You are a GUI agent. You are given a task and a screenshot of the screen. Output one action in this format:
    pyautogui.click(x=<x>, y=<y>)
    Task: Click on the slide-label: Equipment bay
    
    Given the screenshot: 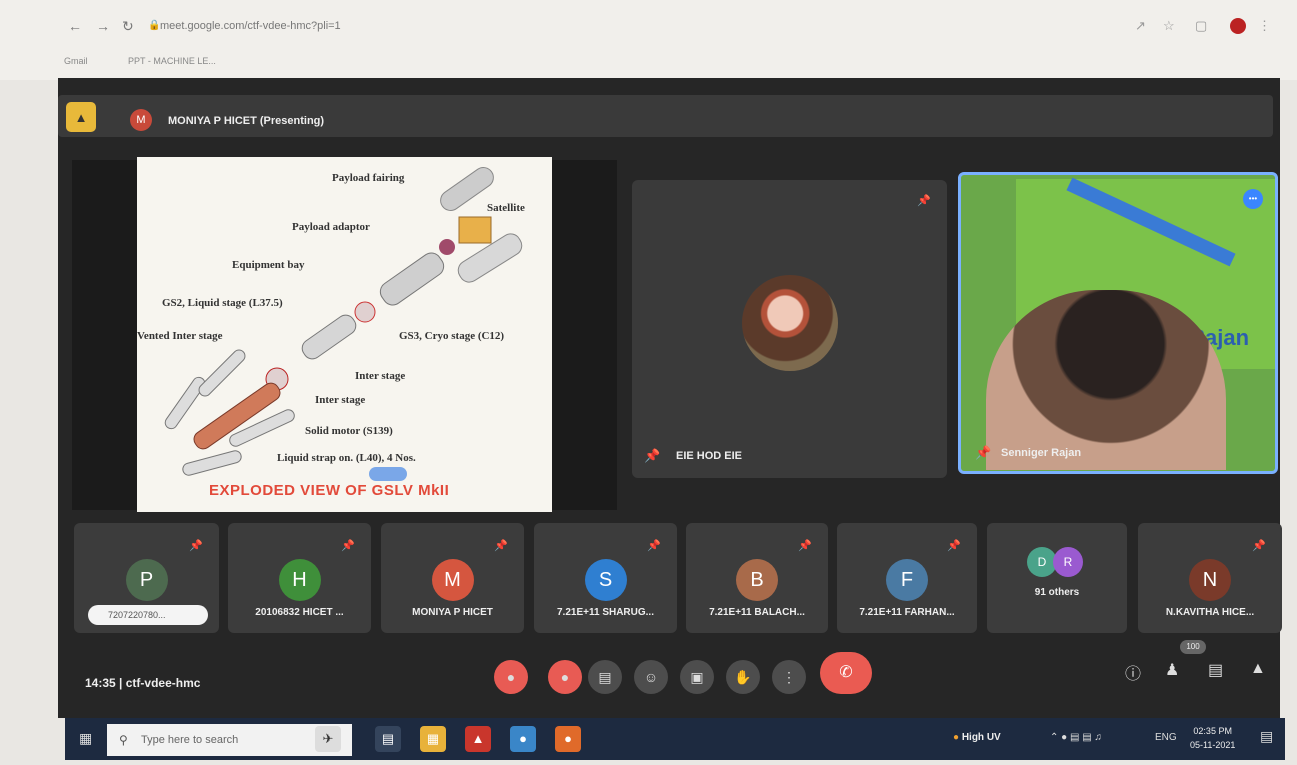 What is the action you would take?
    pyautogui.click(x=268, y=265)
    